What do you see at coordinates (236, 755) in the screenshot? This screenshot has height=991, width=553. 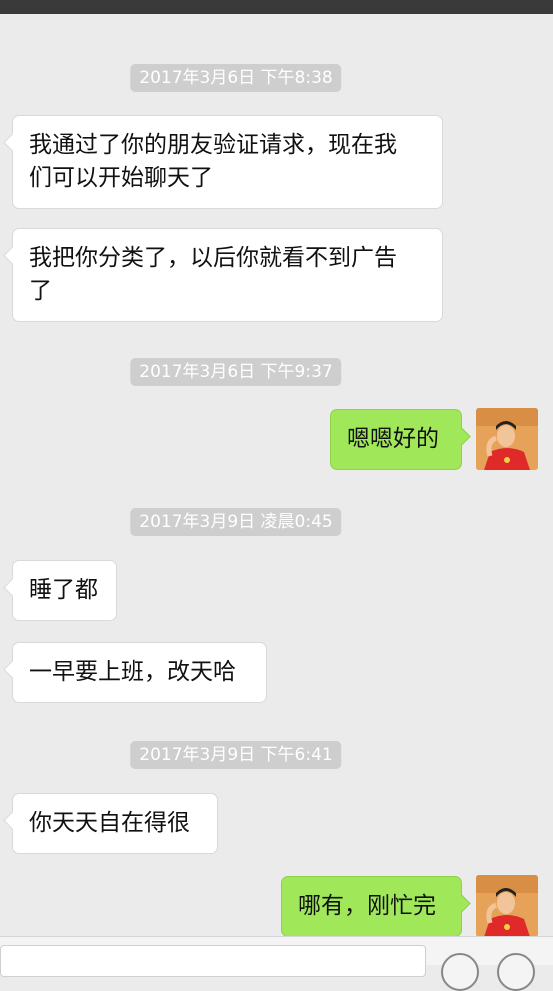 I see `timestamp-badge: 2017年3月9日 下午6:41` at bounding box center [236, 755].